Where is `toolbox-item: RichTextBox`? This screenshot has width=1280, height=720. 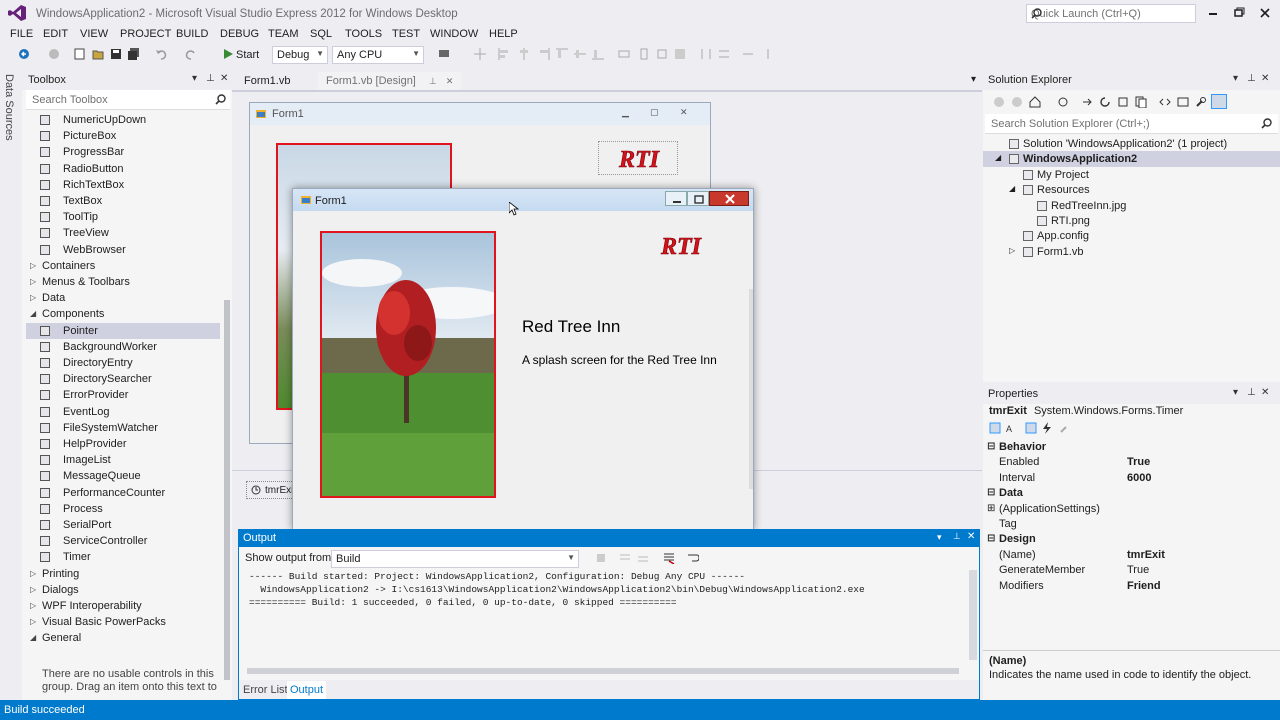 toolbox-item: RichTextBox is located at coordinates (123, 185).